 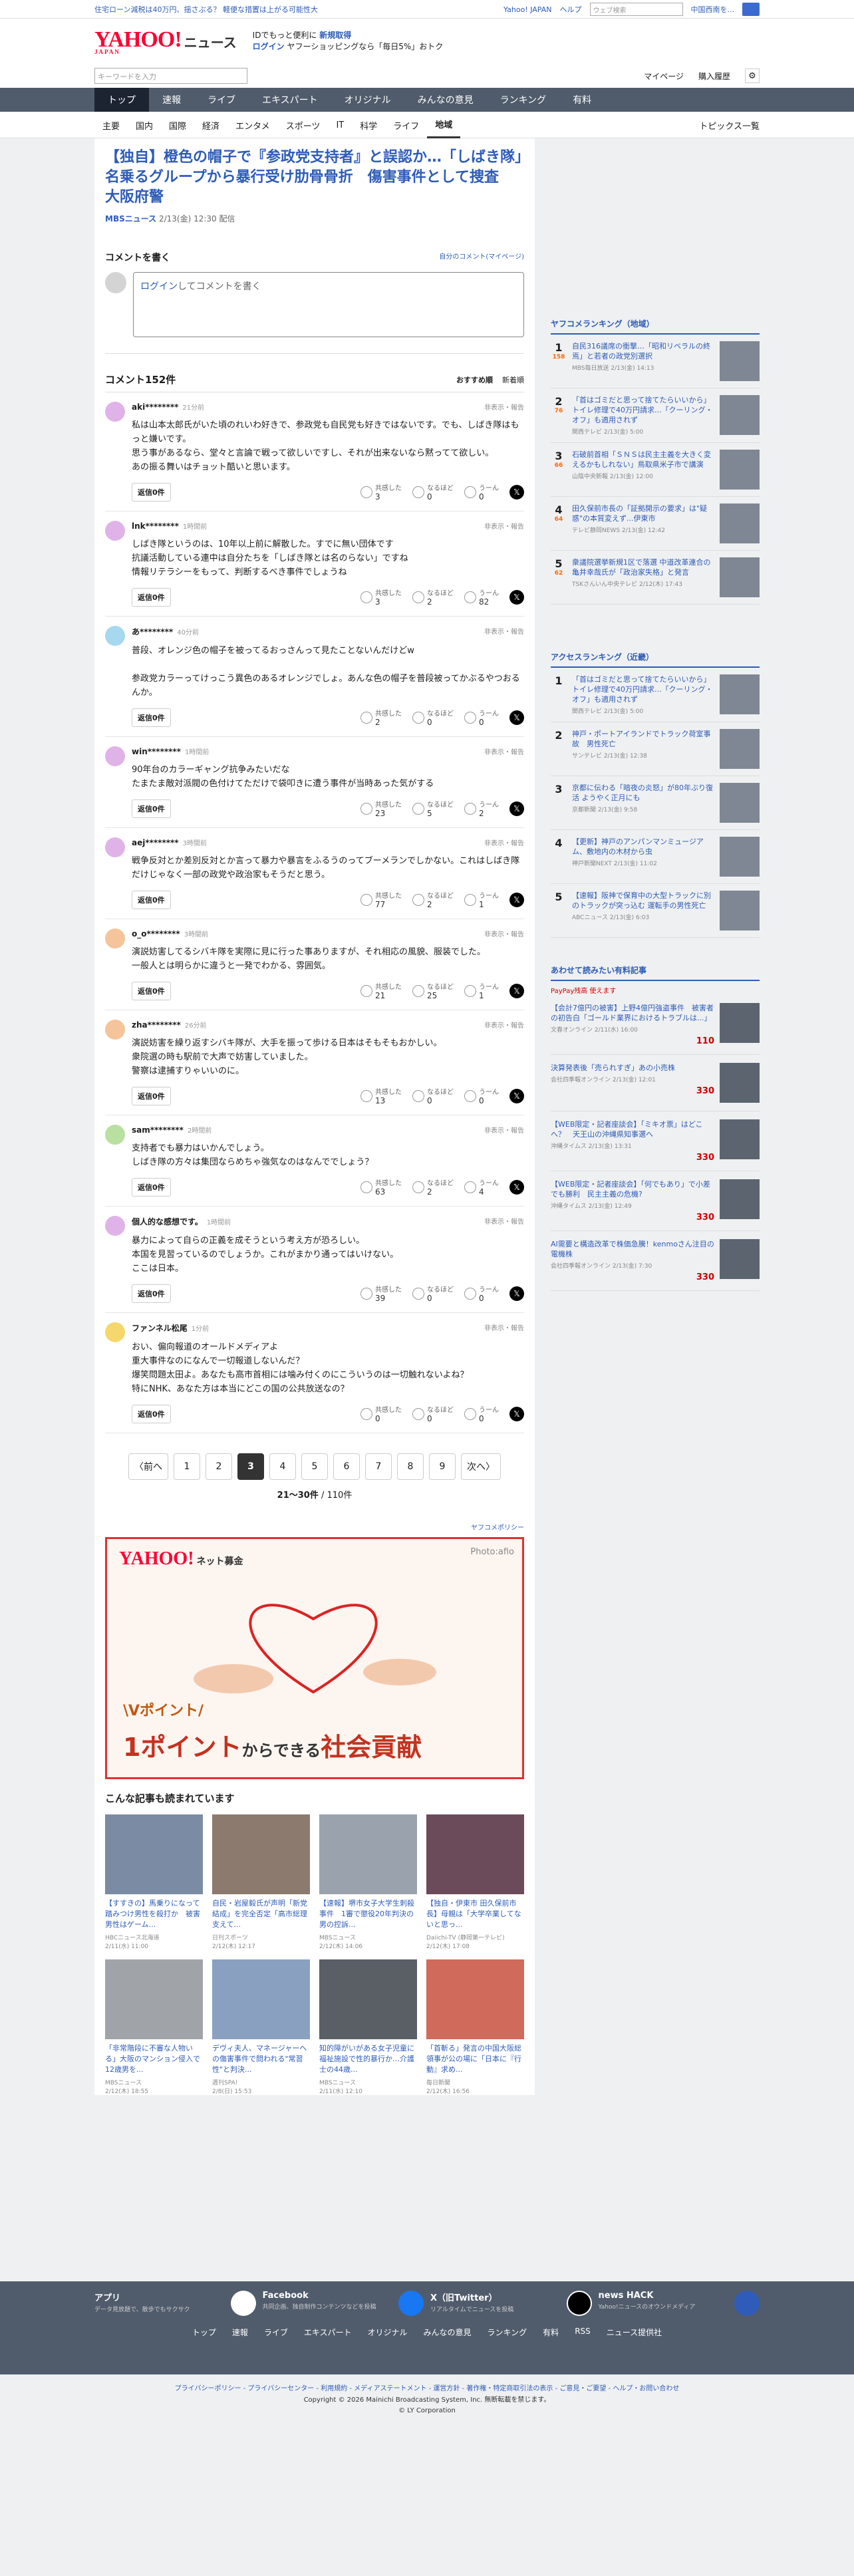 What do you see at coordinates (481, 597) in the screenshot?
I see `hmm-button: うーん 82` at bounding box center [481, 597].